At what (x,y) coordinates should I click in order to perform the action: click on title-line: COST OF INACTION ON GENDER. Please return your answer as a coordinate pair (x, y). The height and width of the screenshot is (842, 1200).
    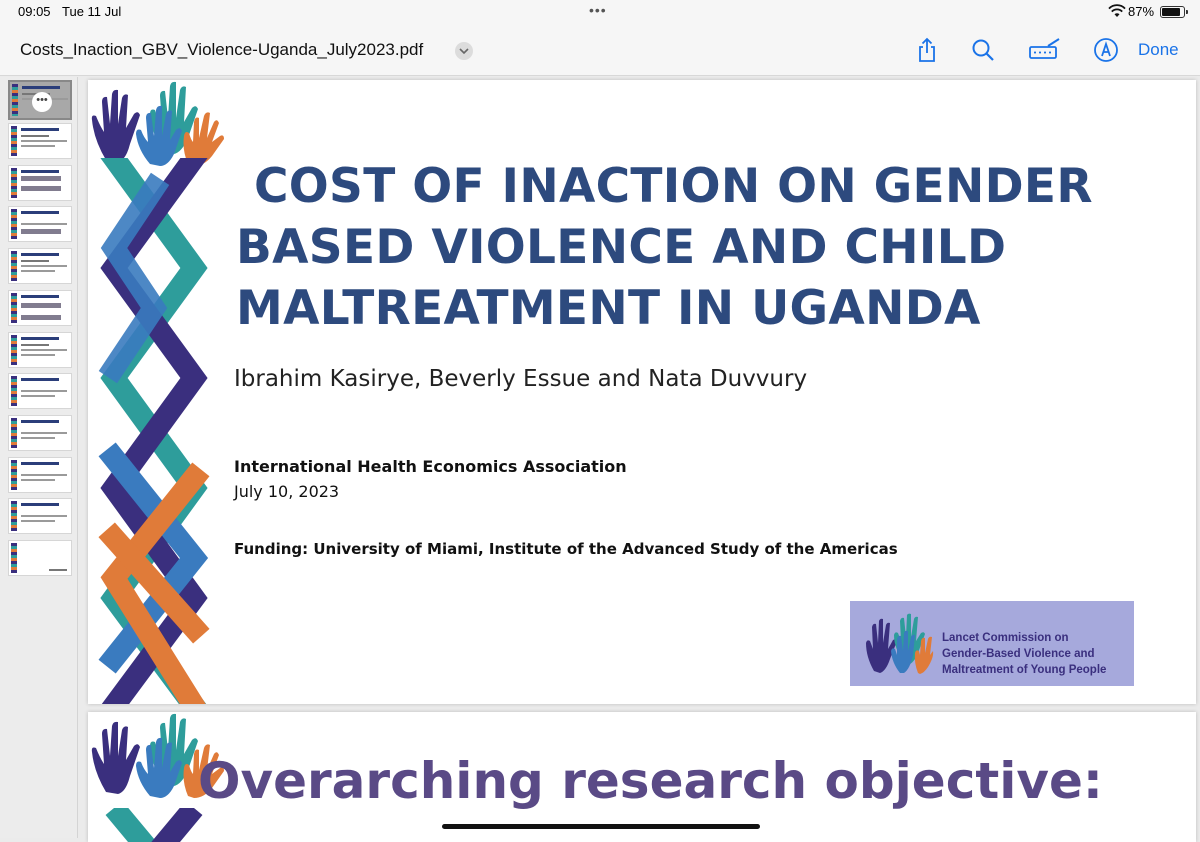
    Looking at the image, I should click on (673, 186).